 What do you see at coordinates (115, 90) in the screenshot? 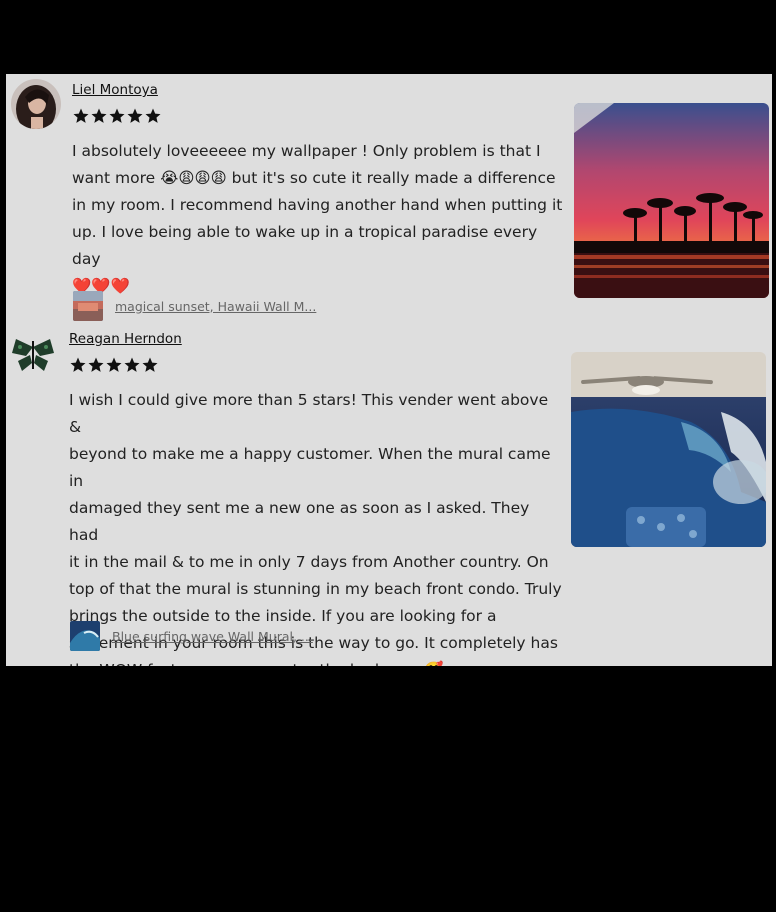
I see `reviewer-name: Liel Montoya` at bounding box center [115, 90].